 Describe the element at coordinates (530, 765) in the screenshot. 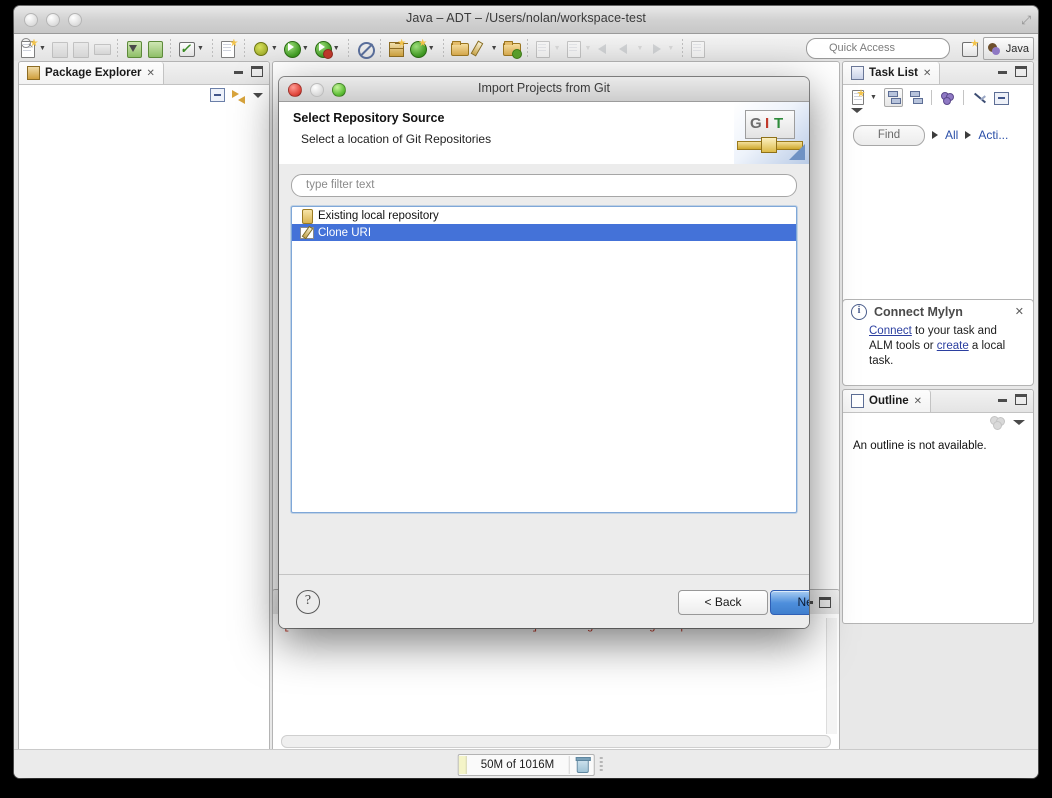

I see `heap-status: 50M of 1016M` at that location.